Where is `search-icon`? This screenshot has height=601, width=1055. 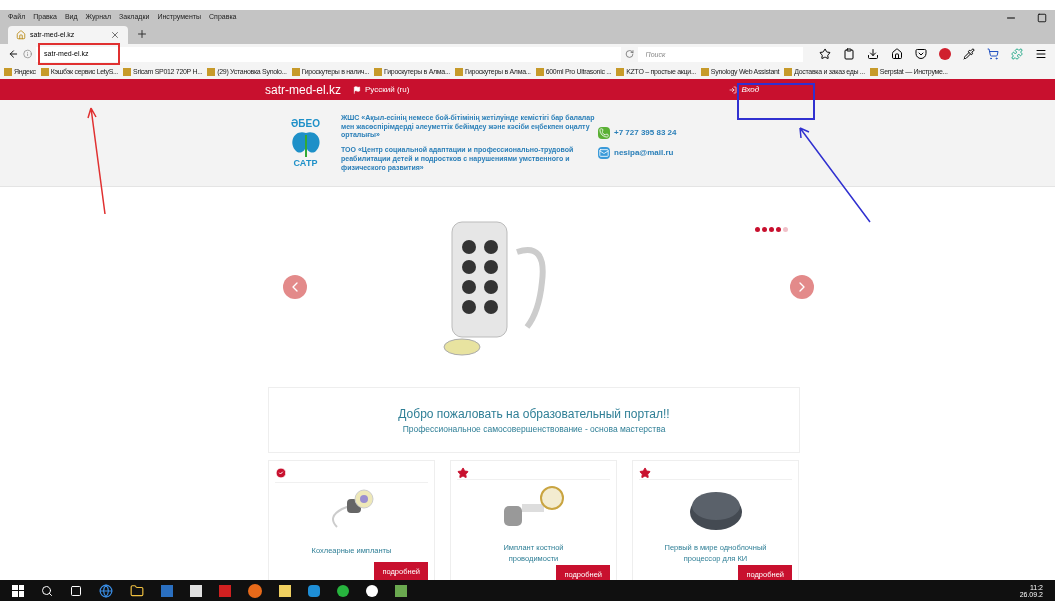 search-icon is located at coordinates (47, 590).